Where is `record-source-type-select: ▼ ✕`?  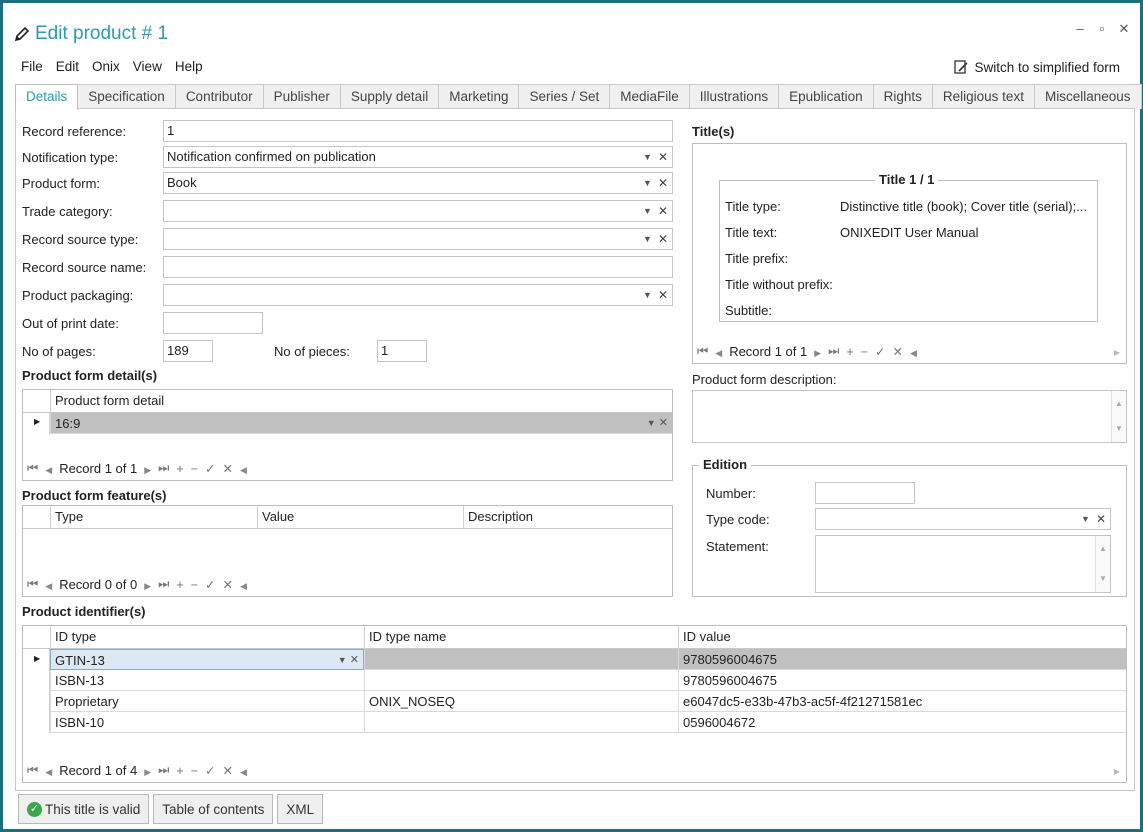
record-source-type-select: ▼ ✕ is located at coordinates (418, 239).